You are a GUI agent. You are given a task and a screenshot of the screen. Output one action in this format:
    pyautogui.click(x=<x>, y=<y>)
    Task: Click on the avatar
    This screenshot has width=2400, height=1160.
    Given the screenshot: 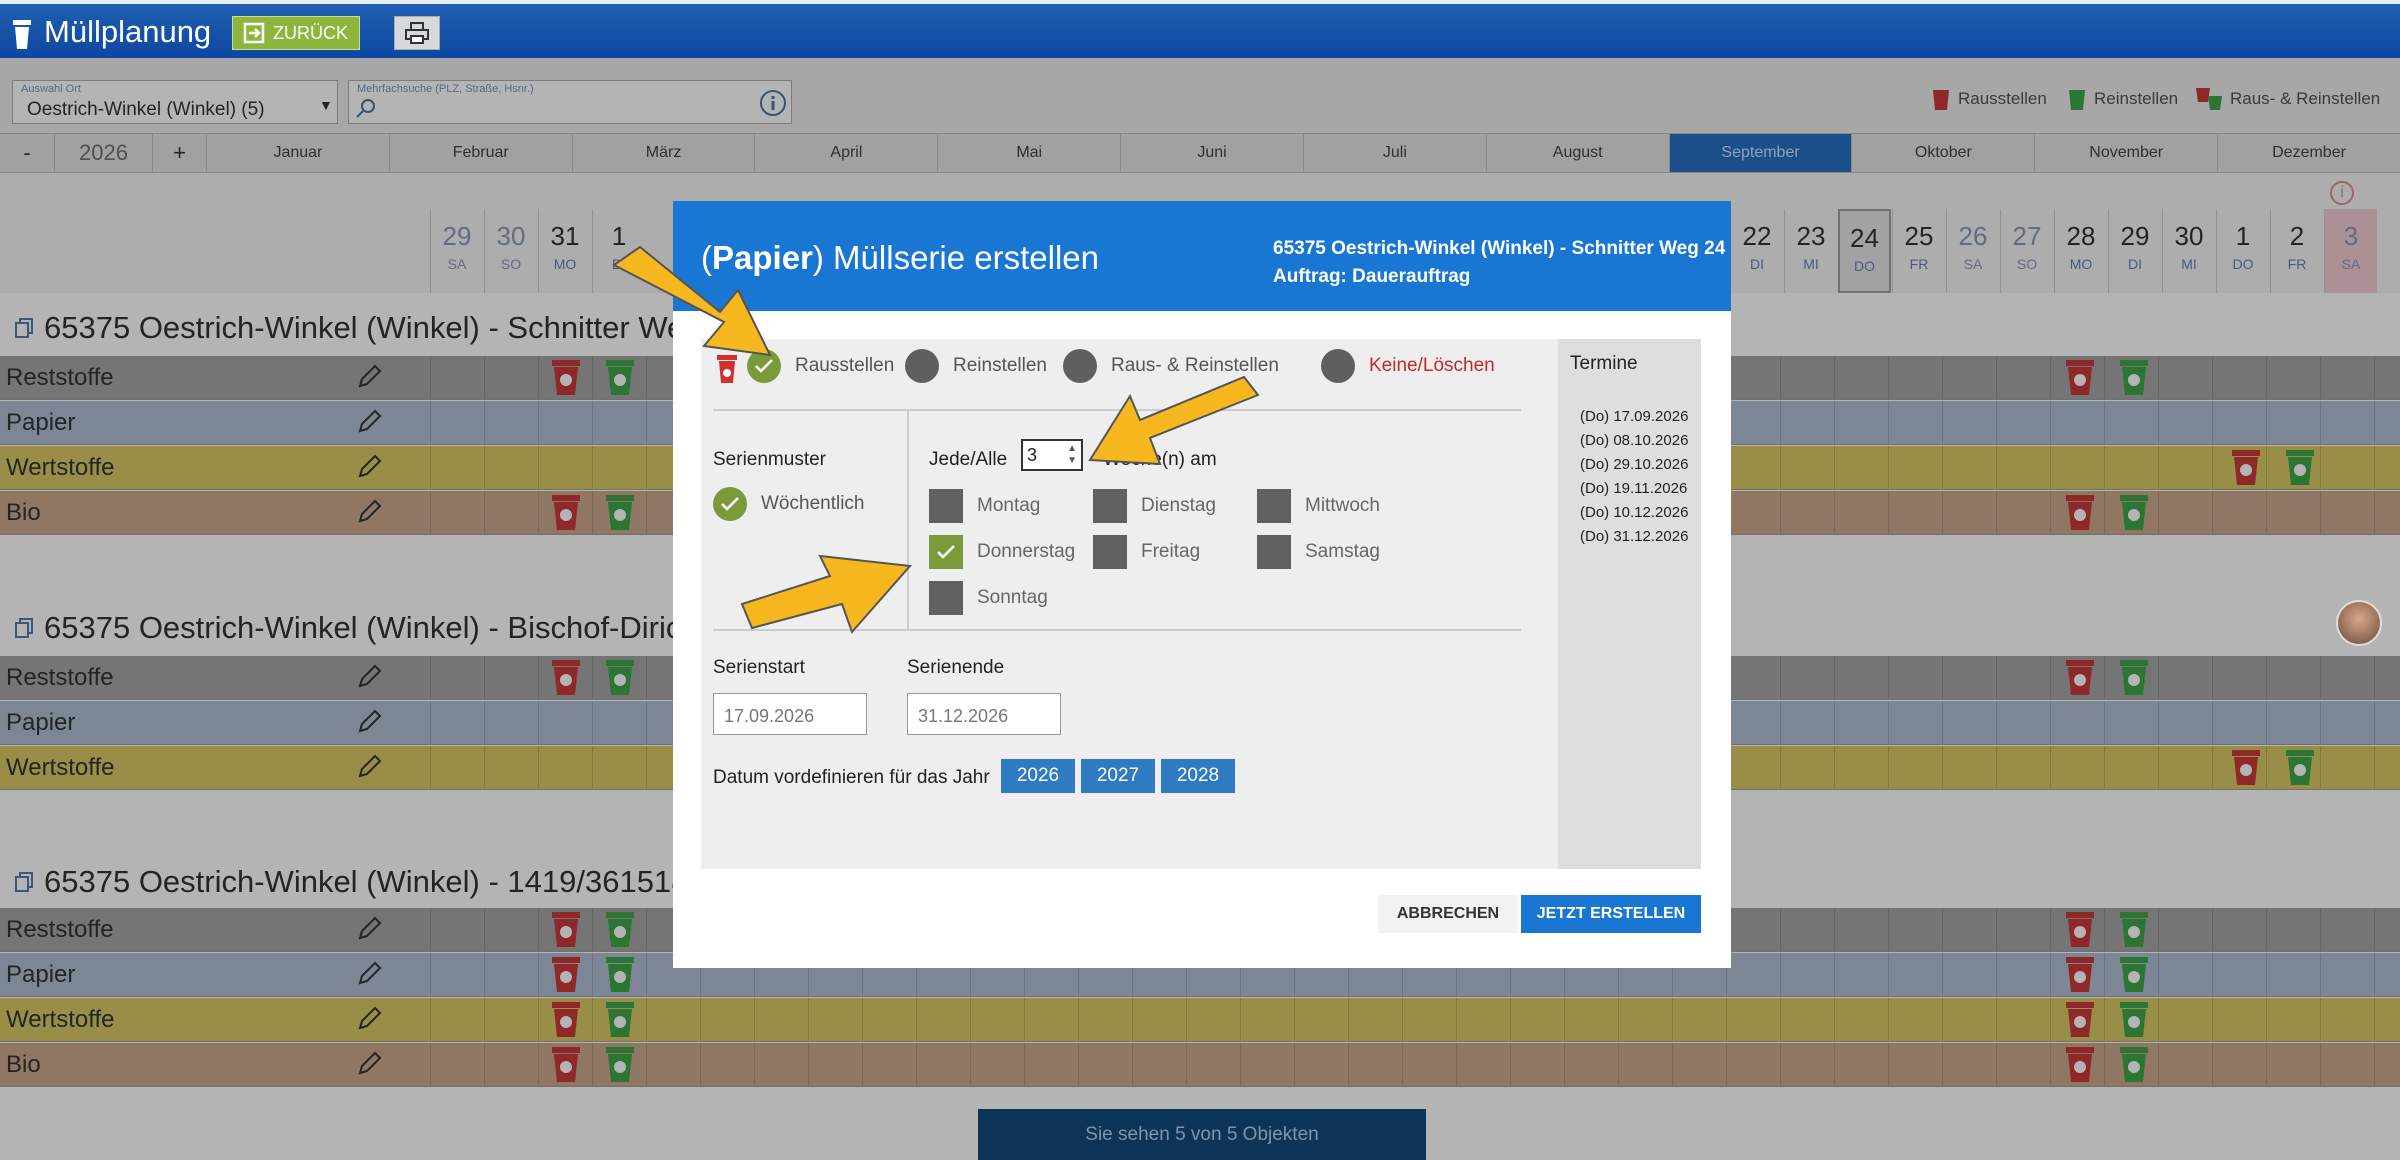 What is the action you would take?
    pyautogui.click(x=2359, y=623)
    